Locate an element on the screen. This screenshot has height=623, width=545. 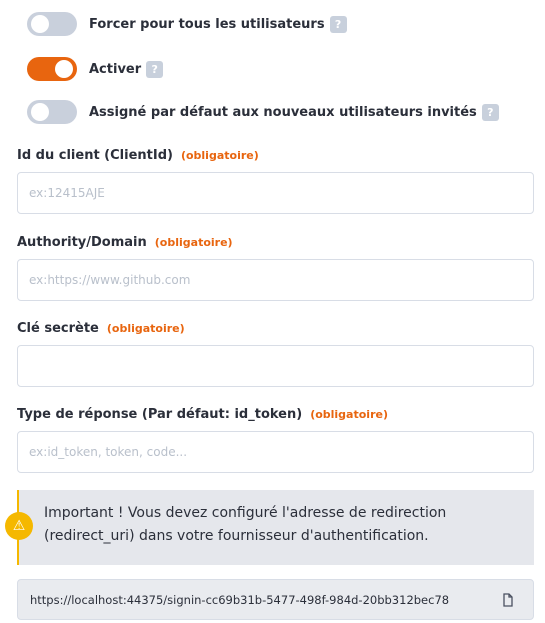
secret-label-text: Clé secrète is located at coordinates (58, 328).